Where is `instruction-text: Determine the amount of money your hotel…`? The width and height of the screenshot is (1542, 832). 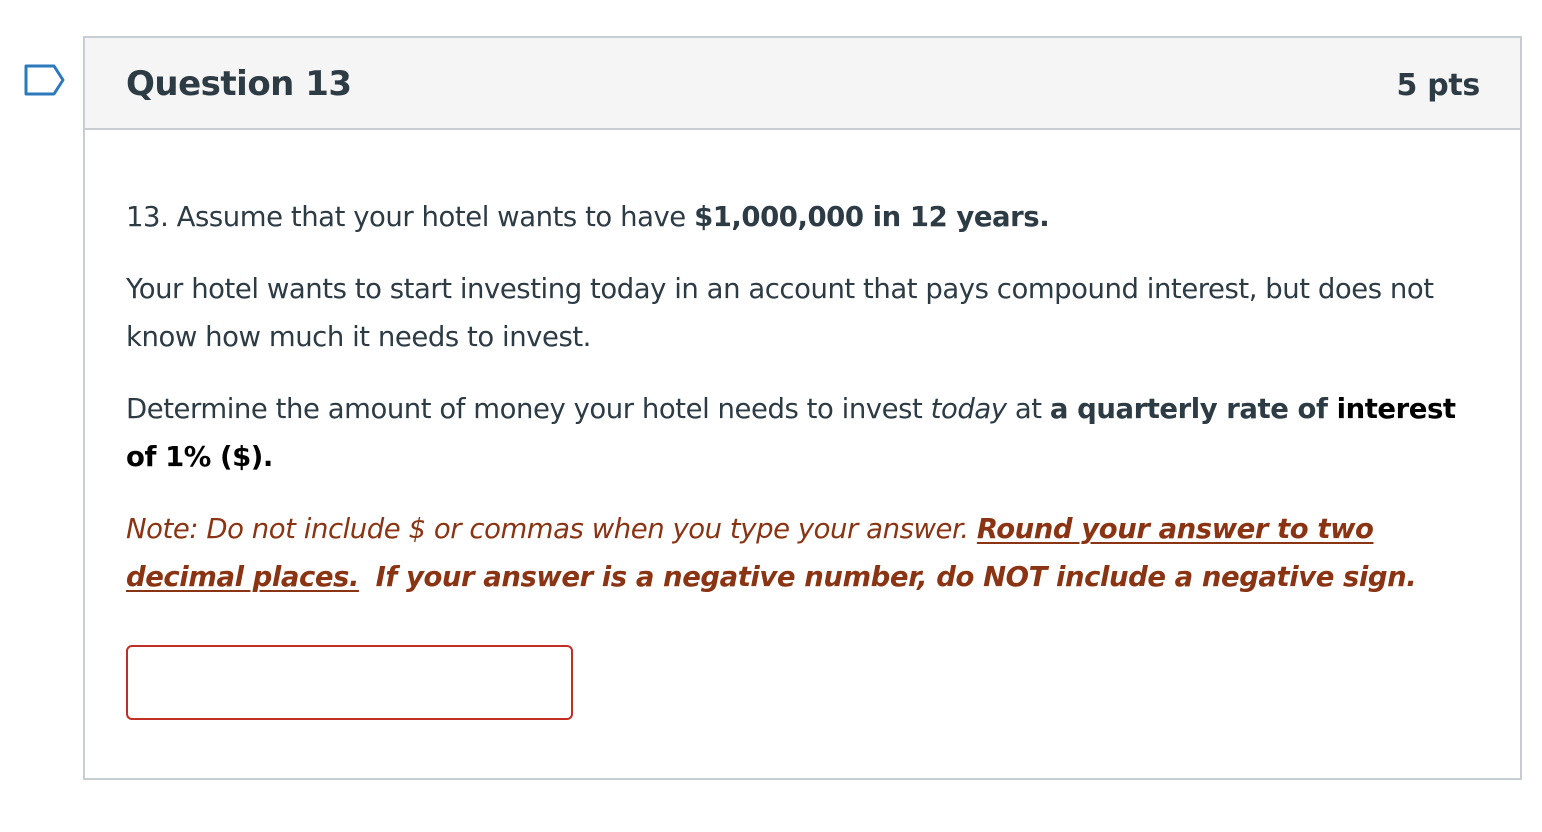
instruction-text: Determine the amount of money your hotel… is located at coordinates (528, 409).